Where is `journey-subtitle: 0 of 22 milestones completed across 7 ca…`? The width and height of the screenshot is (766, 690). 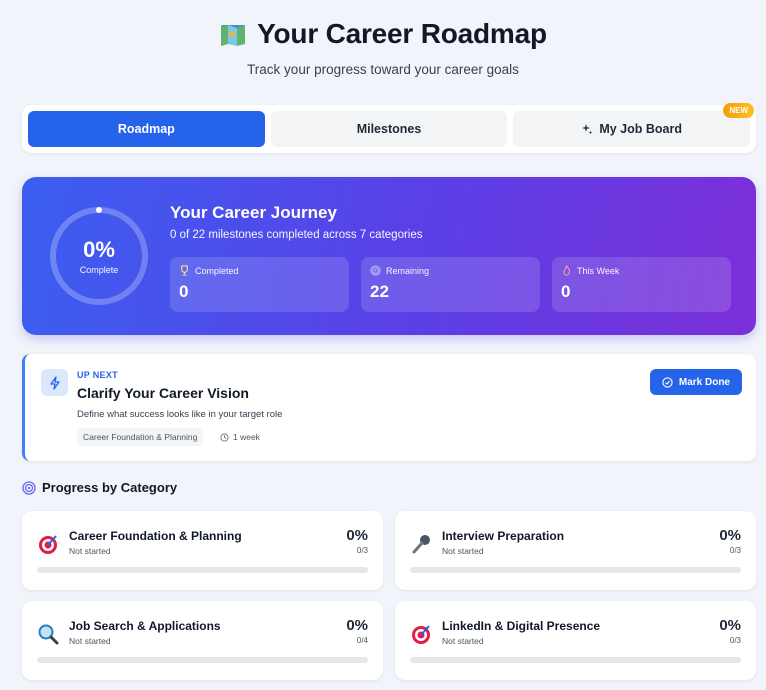 journey-subtitle: 0 of 22 milestones completed across 7 ca… is located at coordinates (296, 235).